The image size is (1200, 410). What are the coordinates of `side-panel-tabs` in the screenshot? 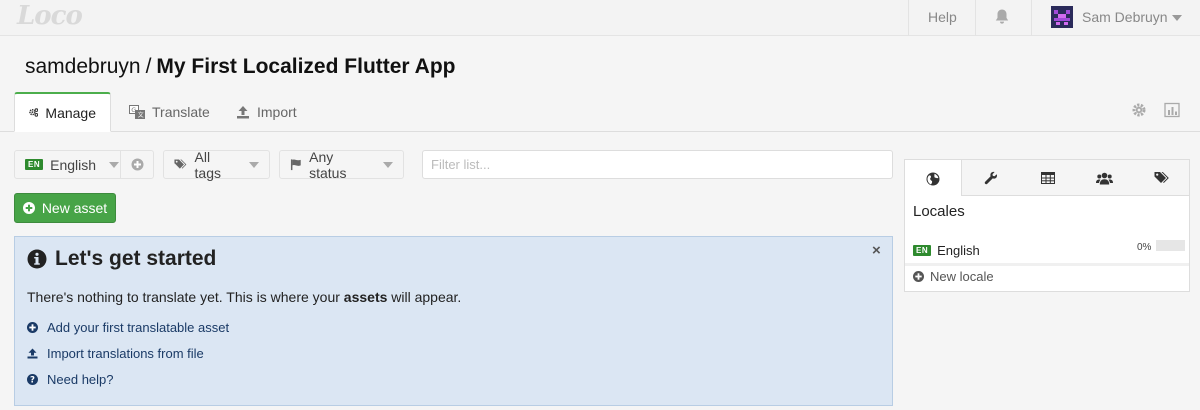 It's located at (1047, 178).